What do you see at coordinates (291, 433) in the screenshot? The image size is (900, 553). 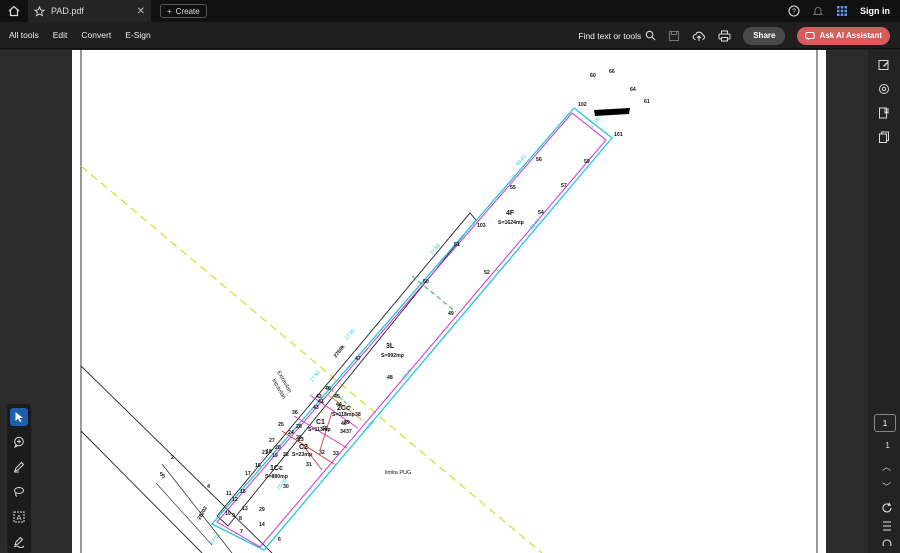 I see `point-label: 24` at bounding box center [291, 433].